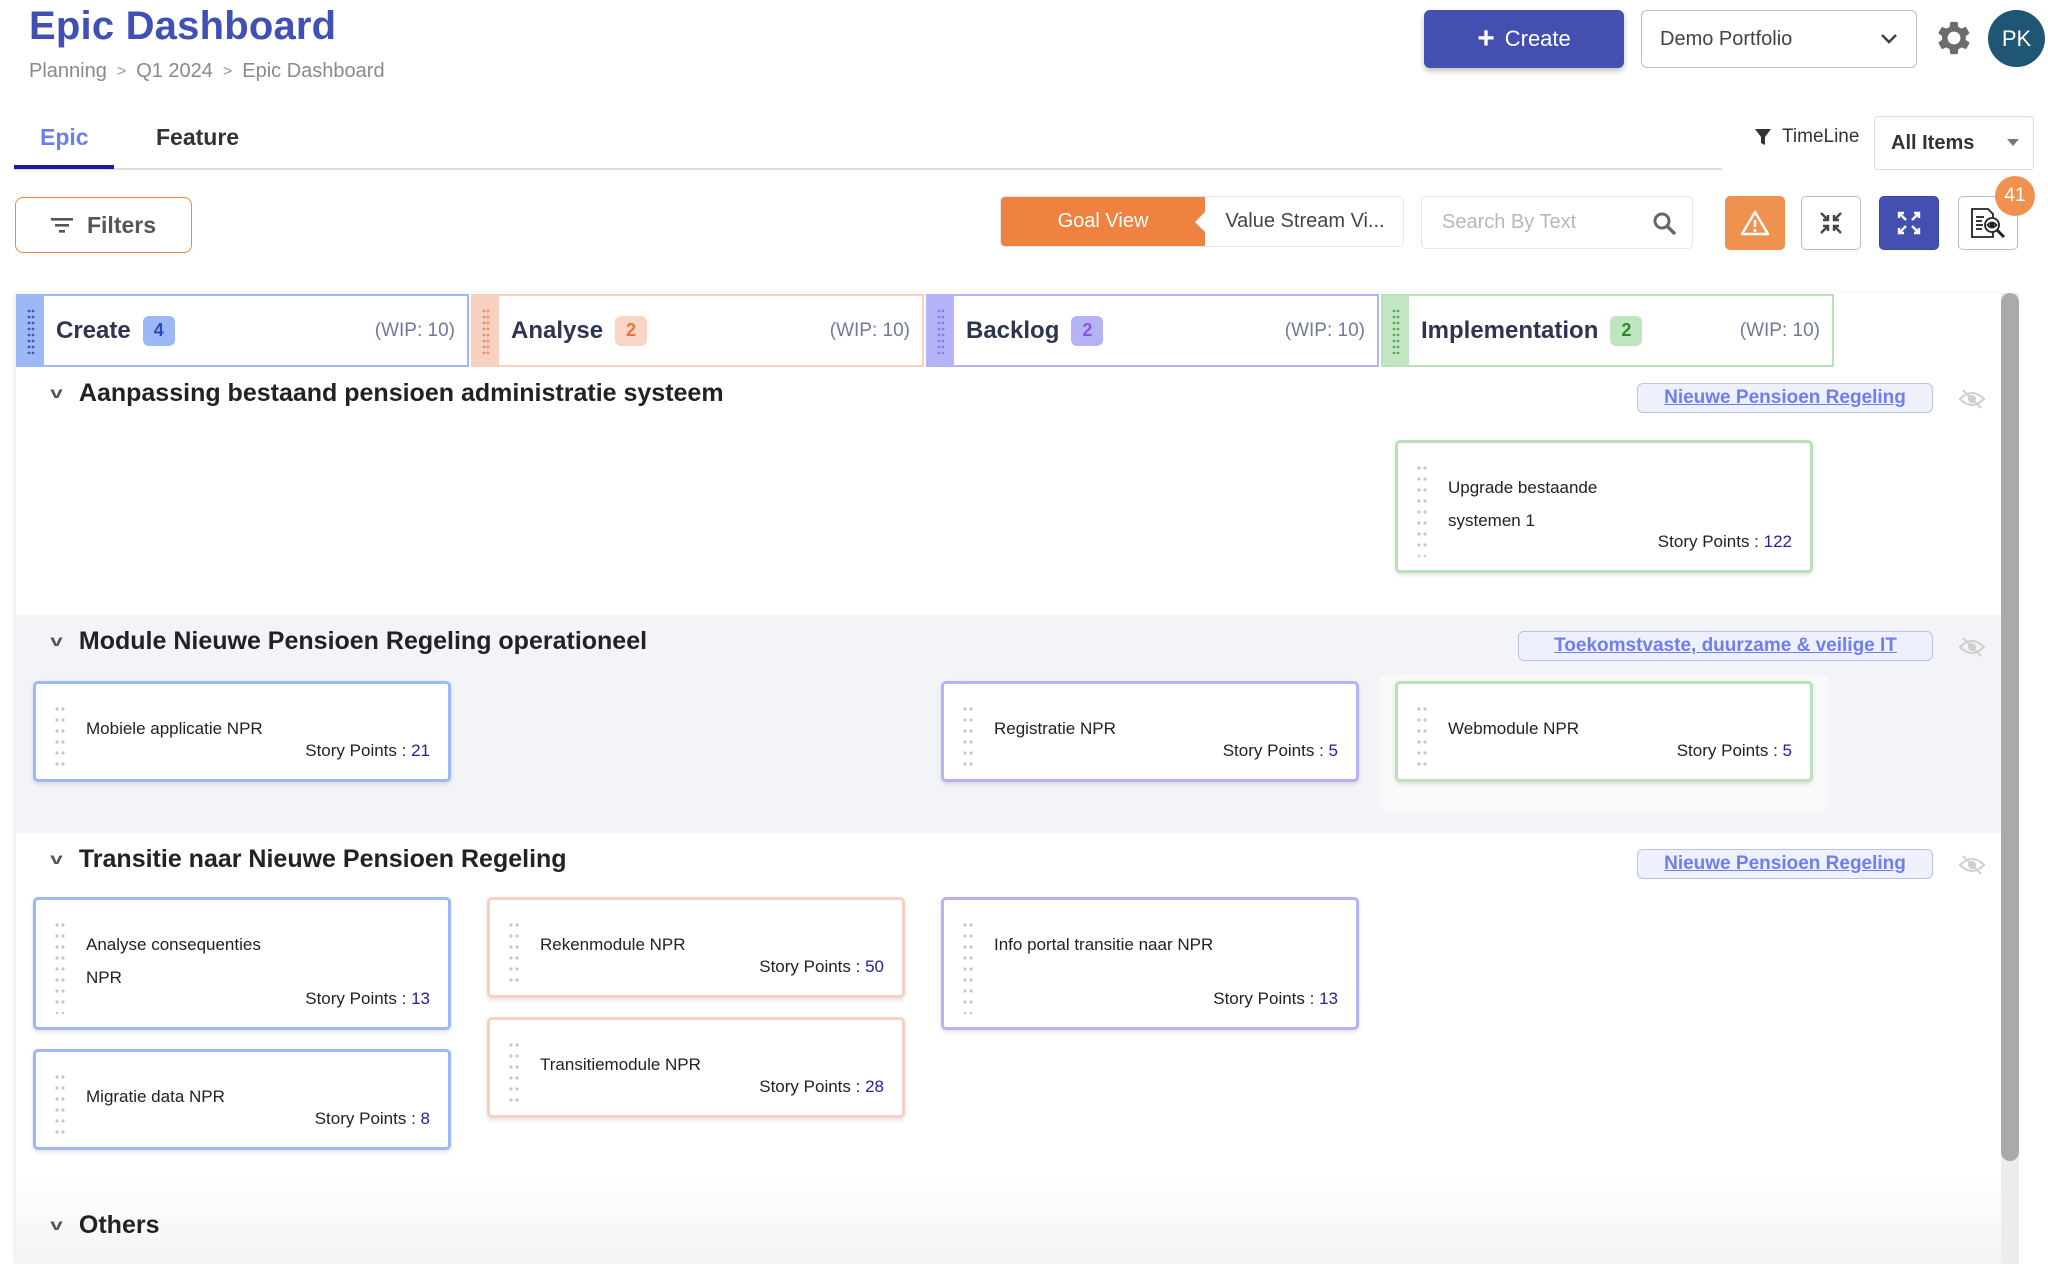 The image size is (2048, 1264). What do you see at coordinates (173, 961) in the screenshot?
I see `card-title: Analyse consequenties NPR` at bounding box center [173, 961].